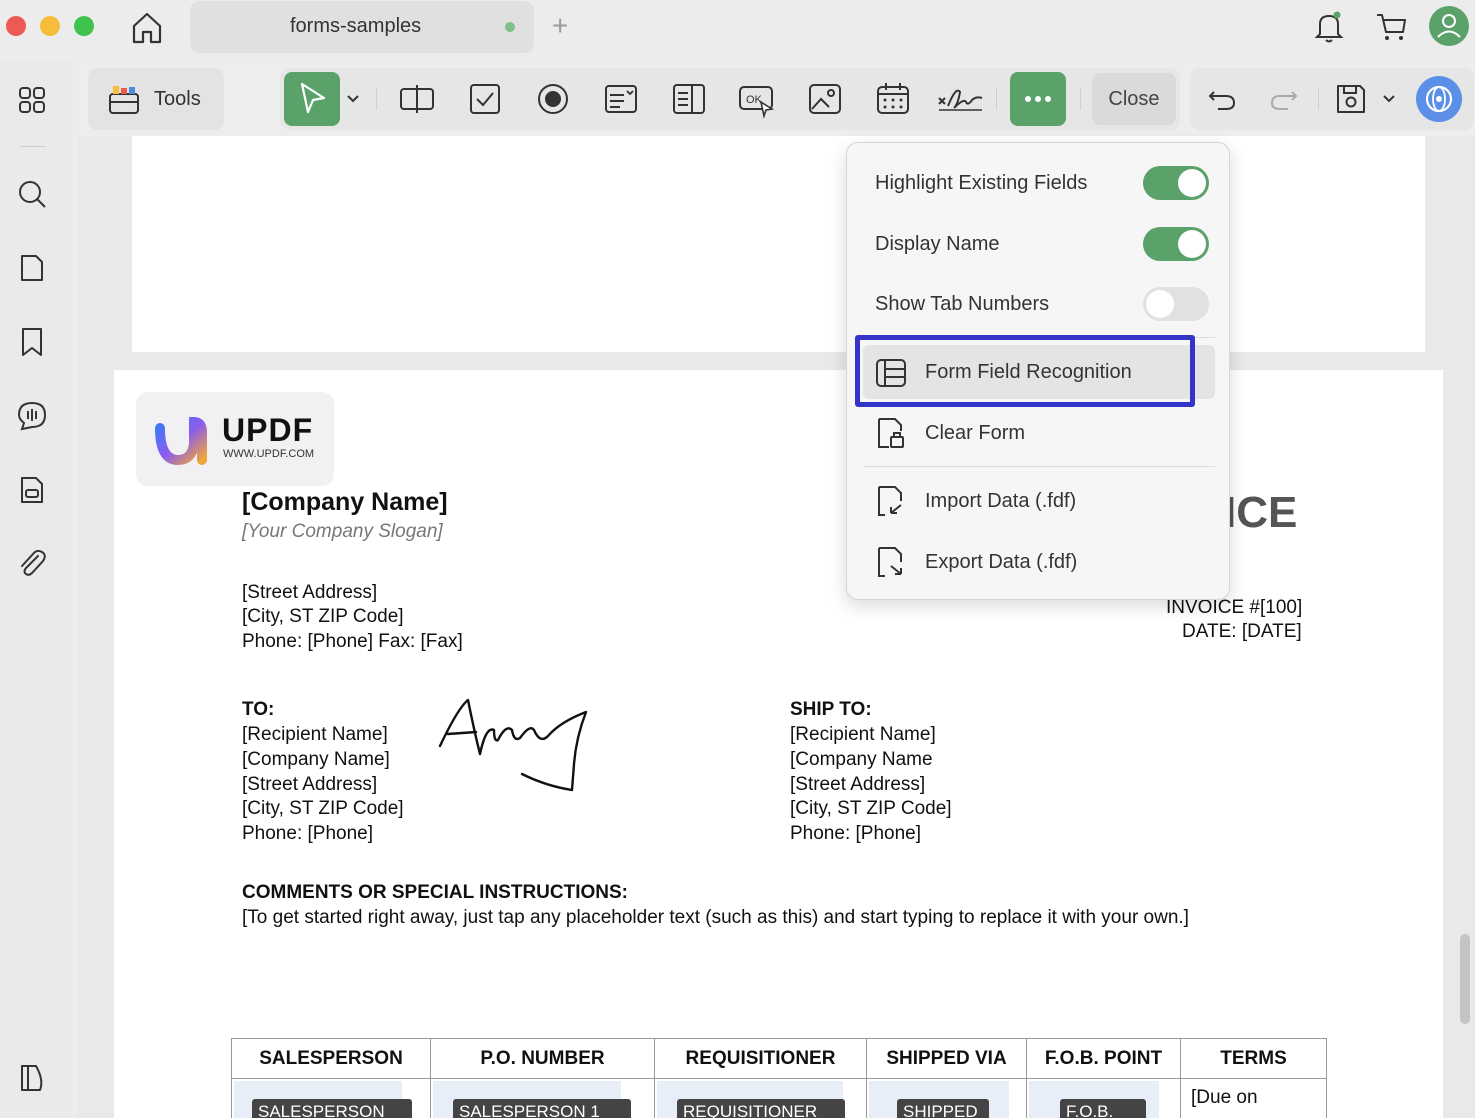 This screenshot has width=1475, height=1118. Describe the element at coordinates (323, 617) in the screenshot. I see `address-line: [City, ST ZIP Code]` at that location.